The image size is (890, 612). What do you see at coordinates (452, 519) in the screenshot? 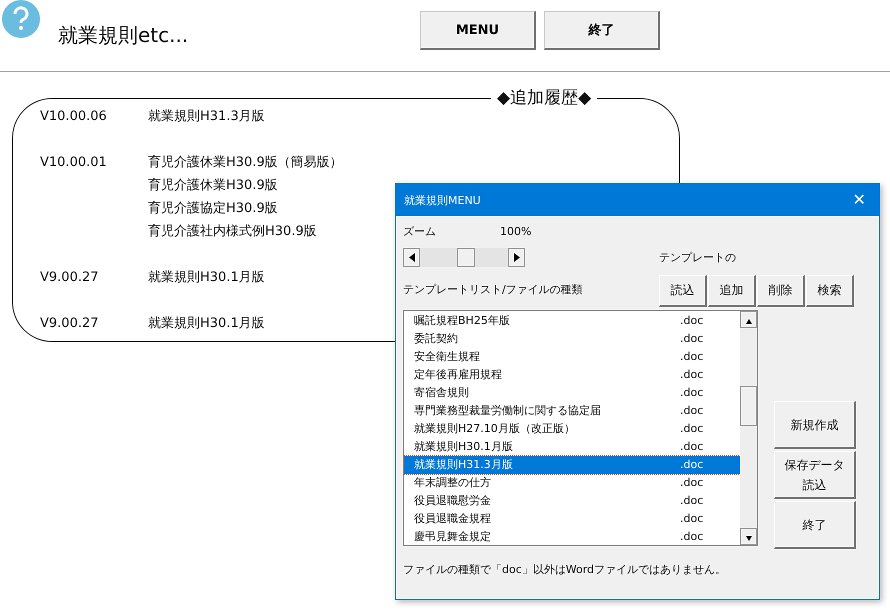
I see `file-name: 役員退職金規程` at bounding box center [452, 519].